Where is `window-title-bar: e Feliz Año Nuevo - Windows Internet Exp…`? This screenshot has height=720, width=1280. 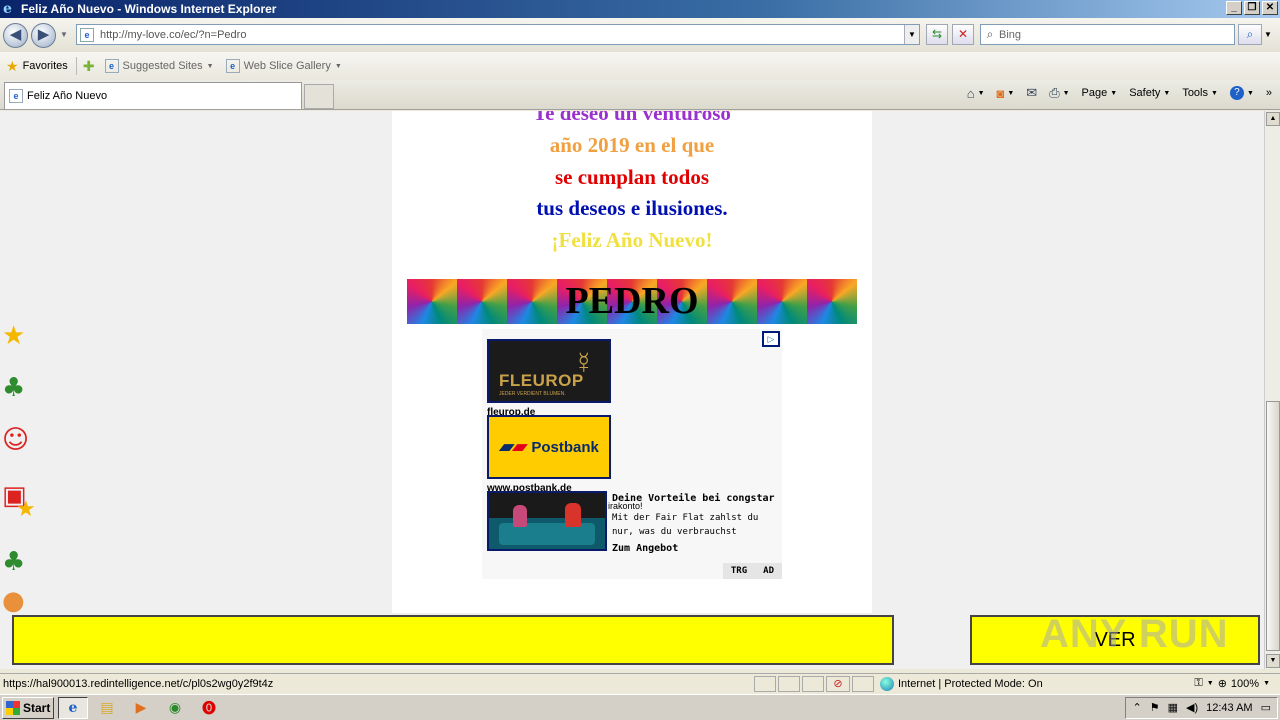
window-title-bar: e Feliz Año Nuevo - Windows Internet Exp… is located at coordinates (640, 9).